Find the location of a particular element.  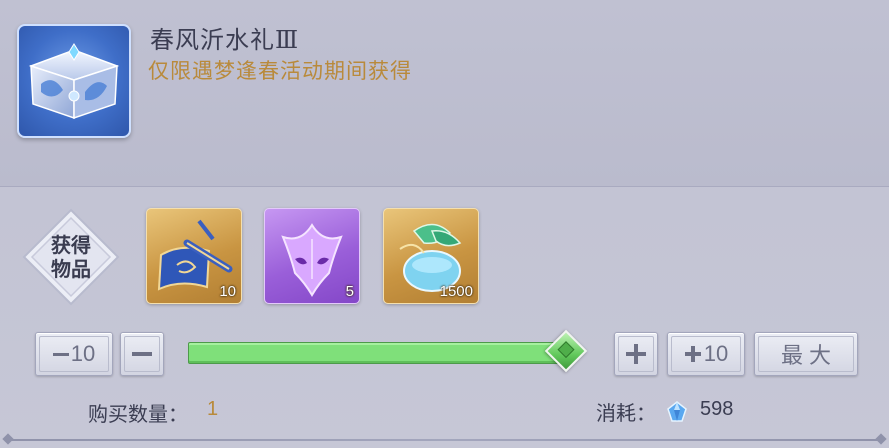

item-subtitle: 仅限遇梦逢春活动期间获得 is located at coordinates (280, 71).